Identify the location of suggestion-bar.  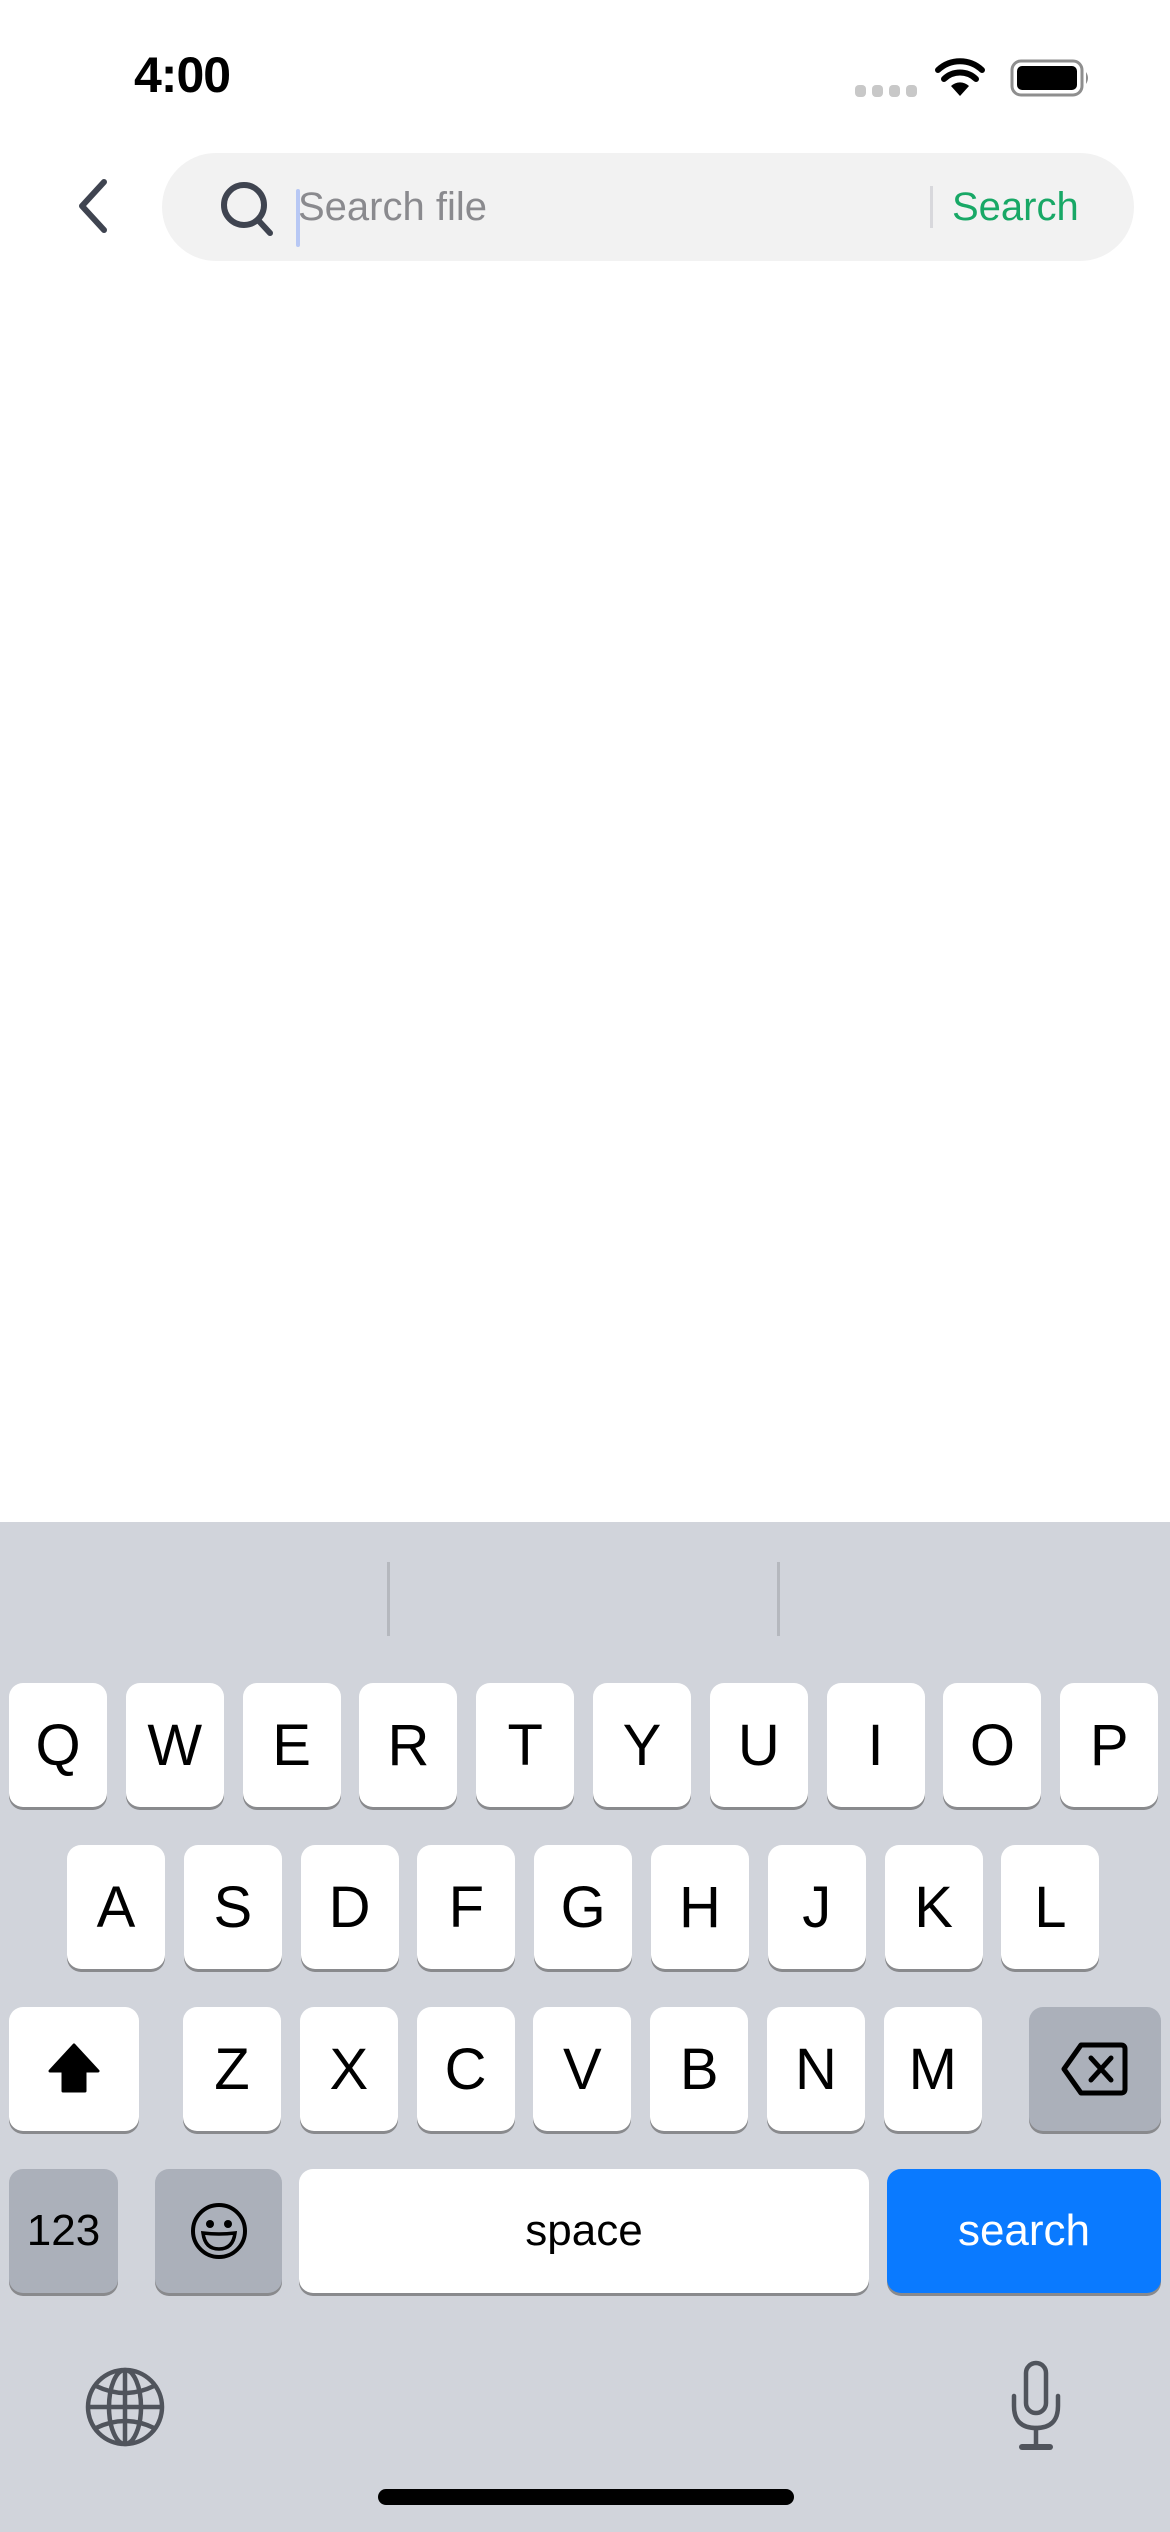
(585, 1592).